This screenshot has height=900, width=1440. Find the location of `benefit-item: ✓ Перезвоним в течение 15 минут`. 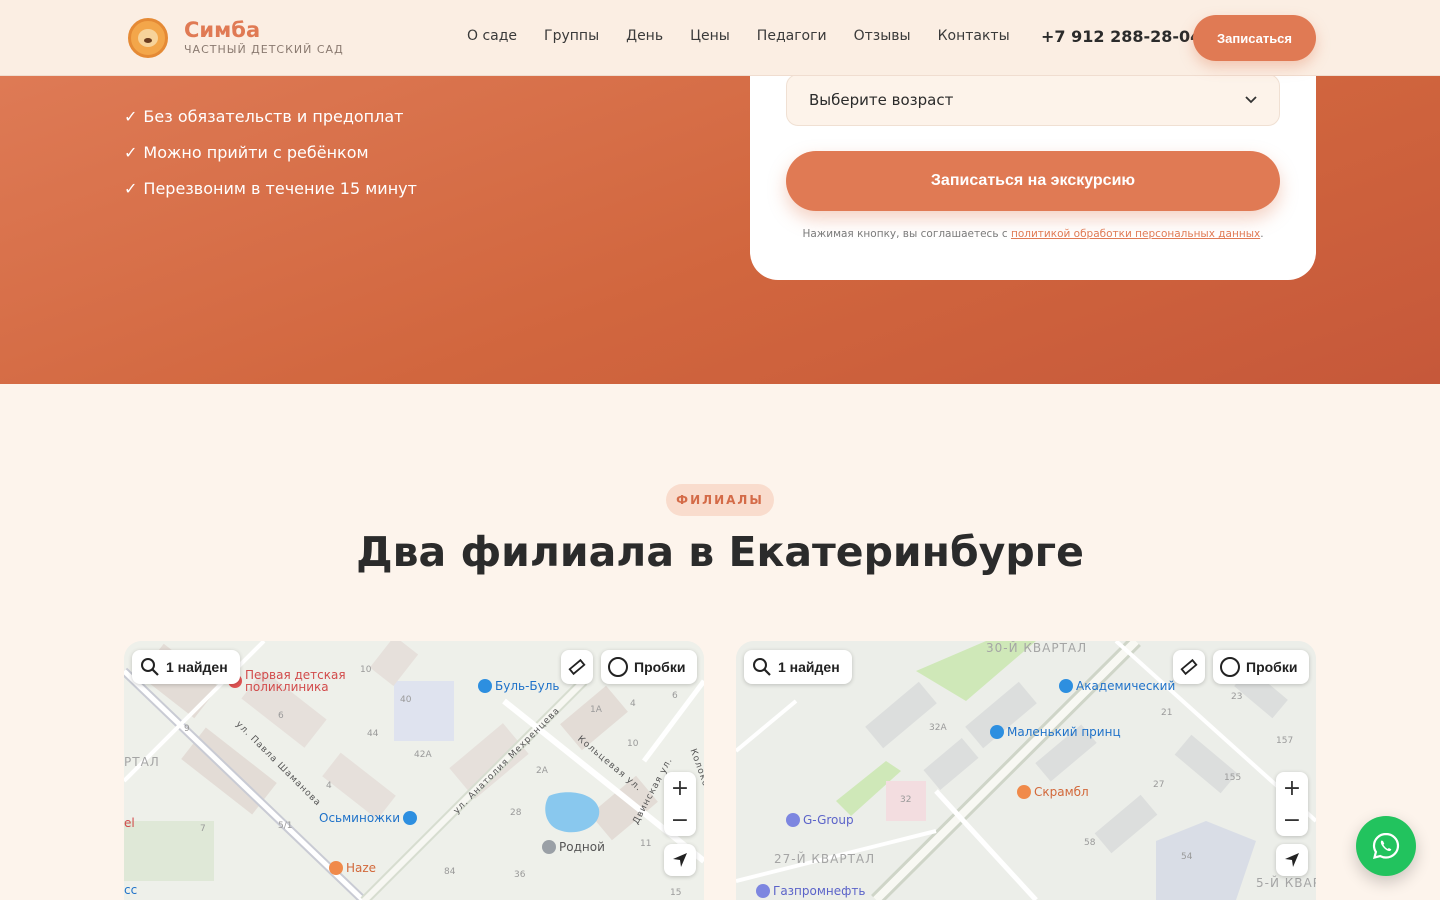

benefit-item: ✓ Перезвоним в течение 15 минут is located at coordinates (270, 188).